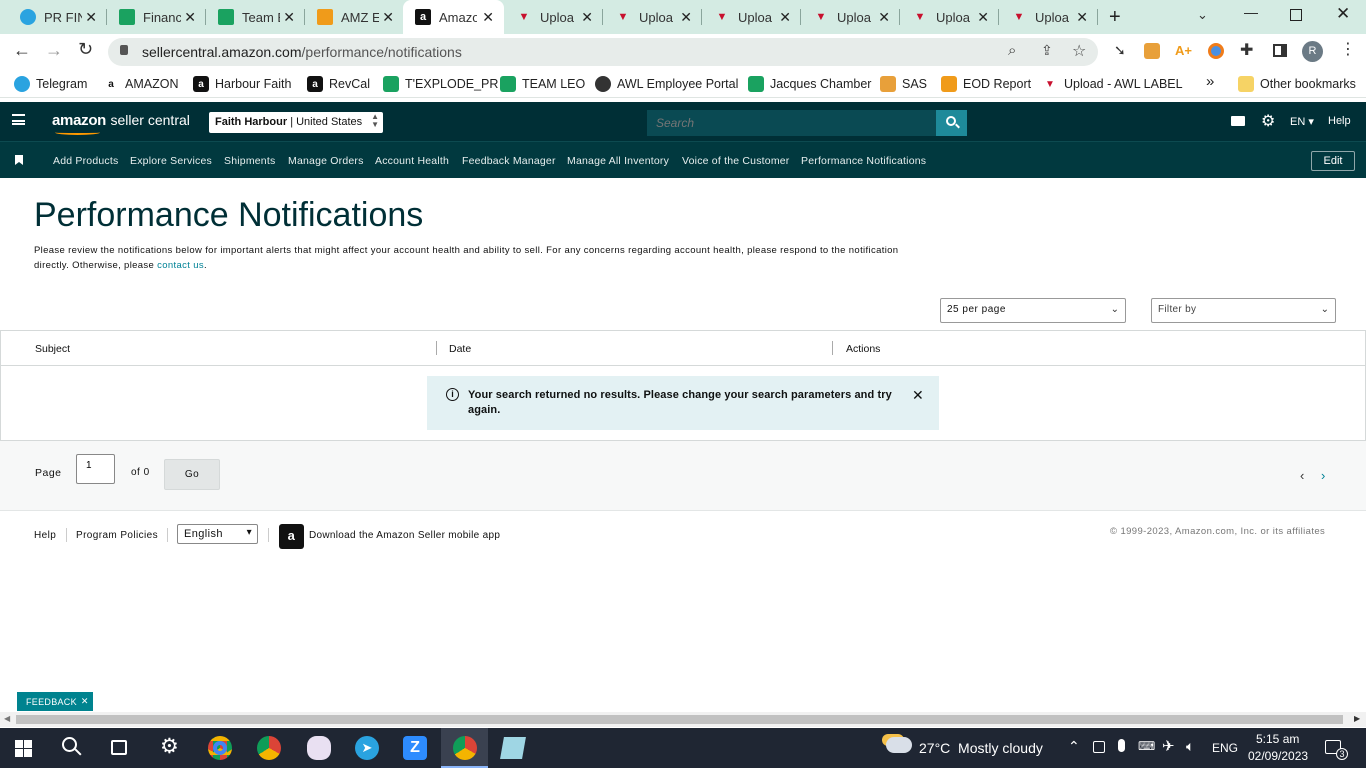 The height and width of the screenshot is (768, 1366). Describe the element at coordinates (1121, 745) in the screenshot. I see `microphone-icon` at that location.